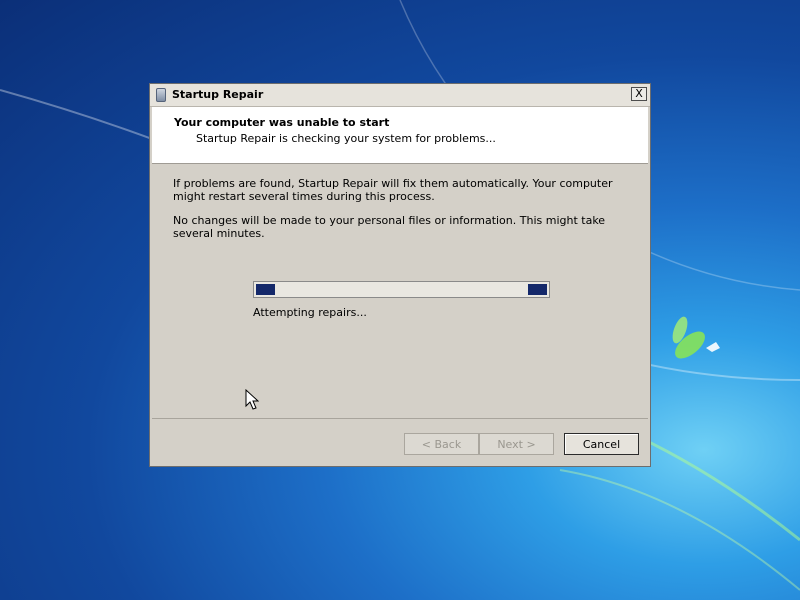  I want to click on back-button: < Back, so click(441, 444).